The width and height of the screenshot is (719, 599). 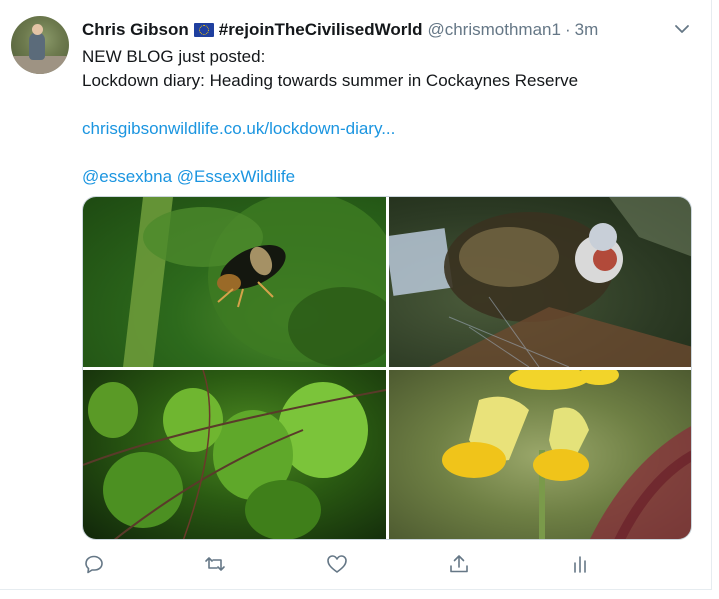 What do you see at coordinates (37, 46) in the screenshot?
I see `avatar-person-body` at bounding box center [37, 46].